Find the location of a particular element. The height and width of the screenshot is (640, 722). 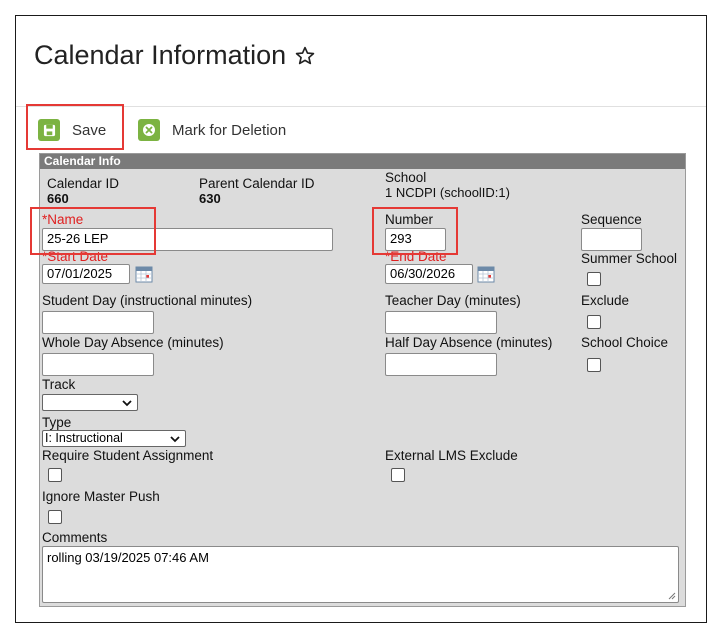

track-label: Track is located at coordinates (59, 384).